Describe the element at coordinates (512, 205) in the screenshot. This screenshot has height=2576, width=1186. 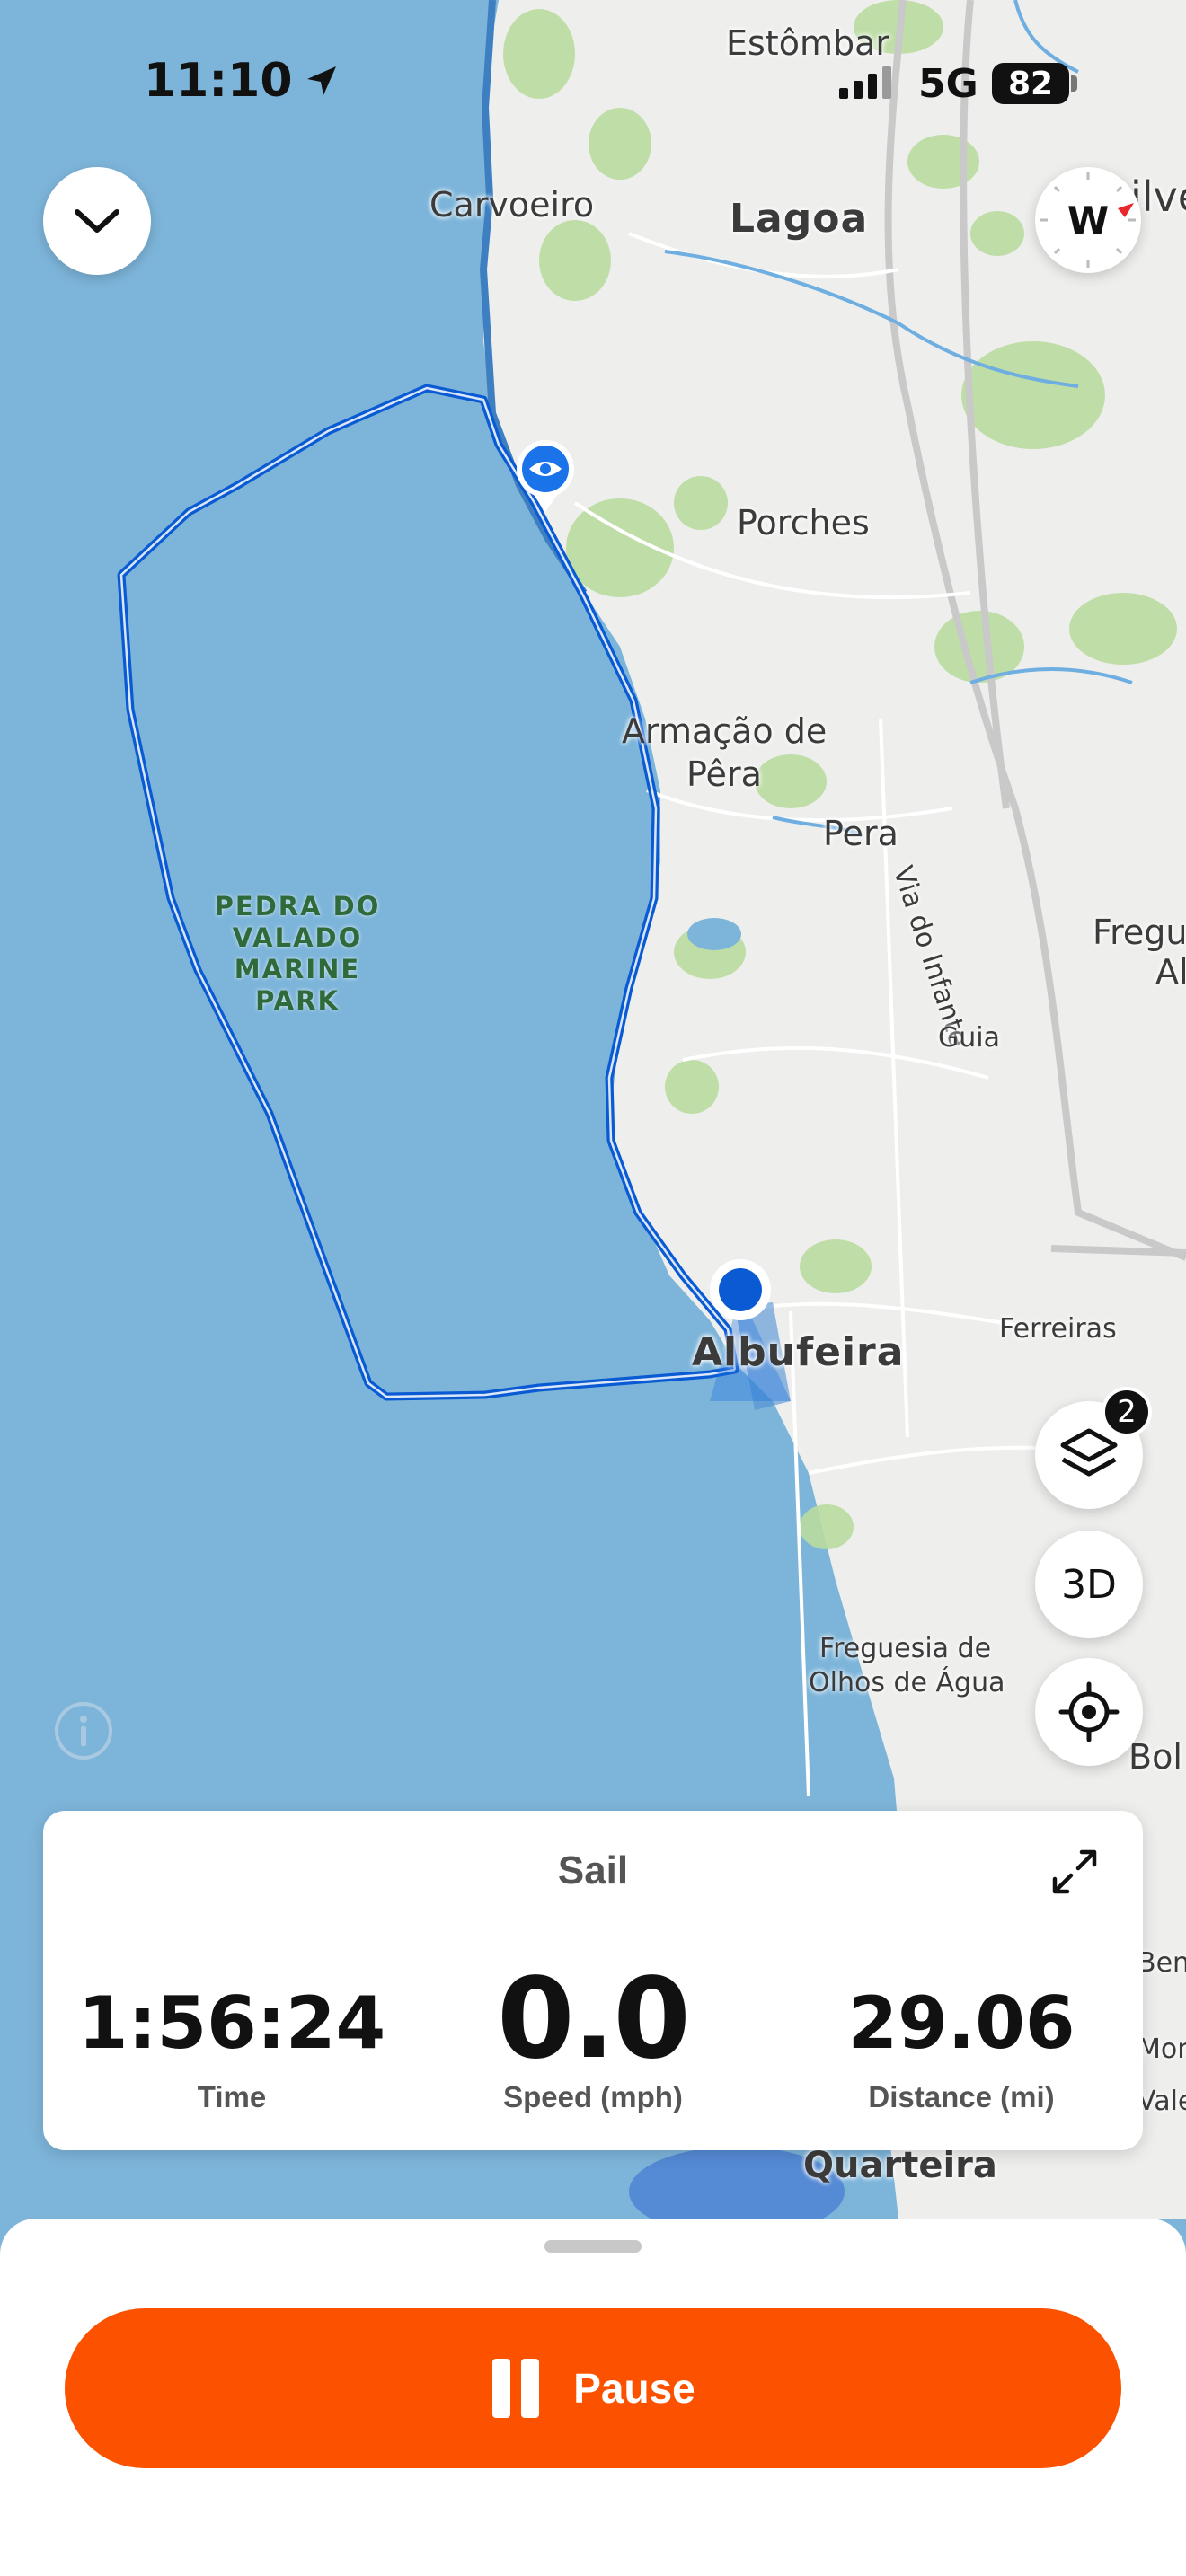
I see `map-label-carvoeiro: Carvoeiro` at that location.